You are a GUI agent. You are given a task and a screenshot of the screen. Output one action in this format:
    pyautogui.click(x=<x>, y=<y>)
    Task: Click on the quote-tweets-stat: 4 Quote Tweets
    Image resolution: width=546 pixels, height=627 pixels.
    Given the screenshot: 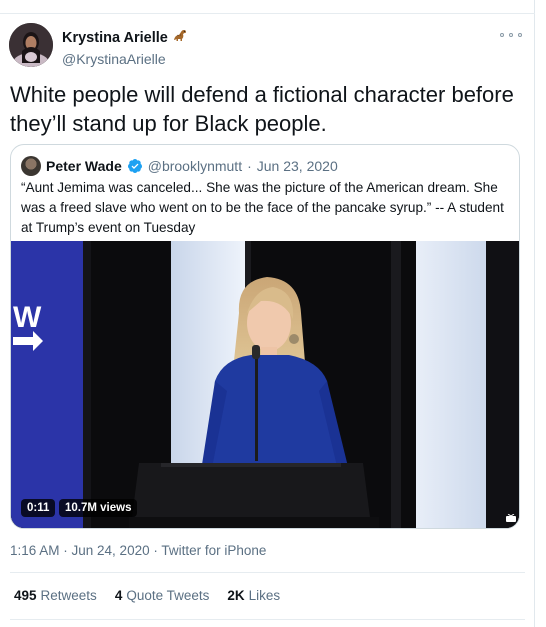 What is the action you would take?
    pyautogui.click(x=162, y=595)
    